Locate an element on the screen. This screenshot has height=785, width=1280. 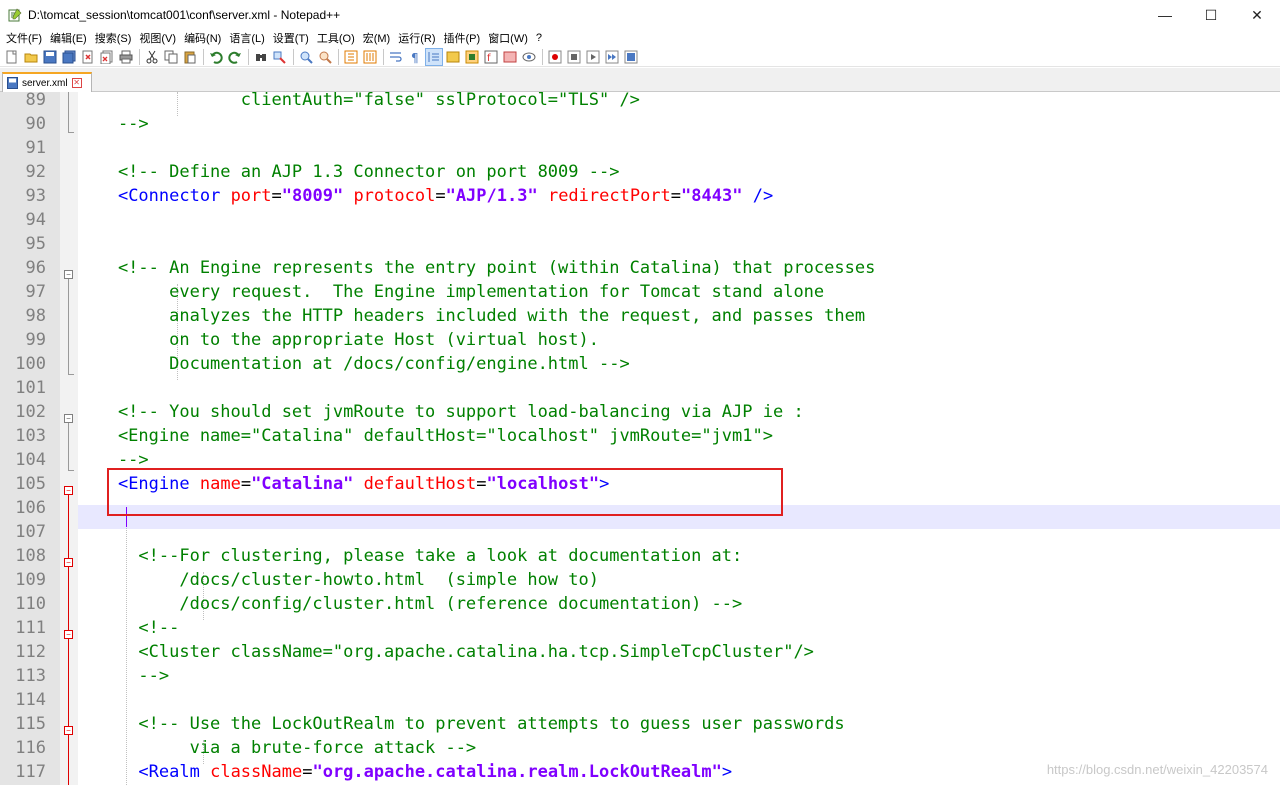
zoom-in-icon is located at coordinates (306, 57).